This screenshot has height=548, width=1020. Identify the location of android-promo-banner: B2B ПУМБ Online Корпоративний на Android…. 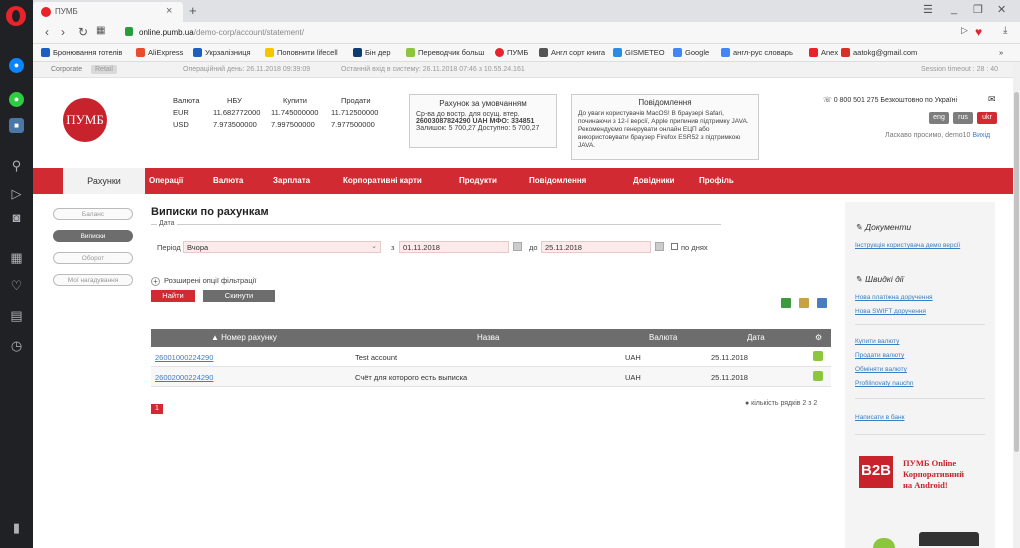
(922, 500).